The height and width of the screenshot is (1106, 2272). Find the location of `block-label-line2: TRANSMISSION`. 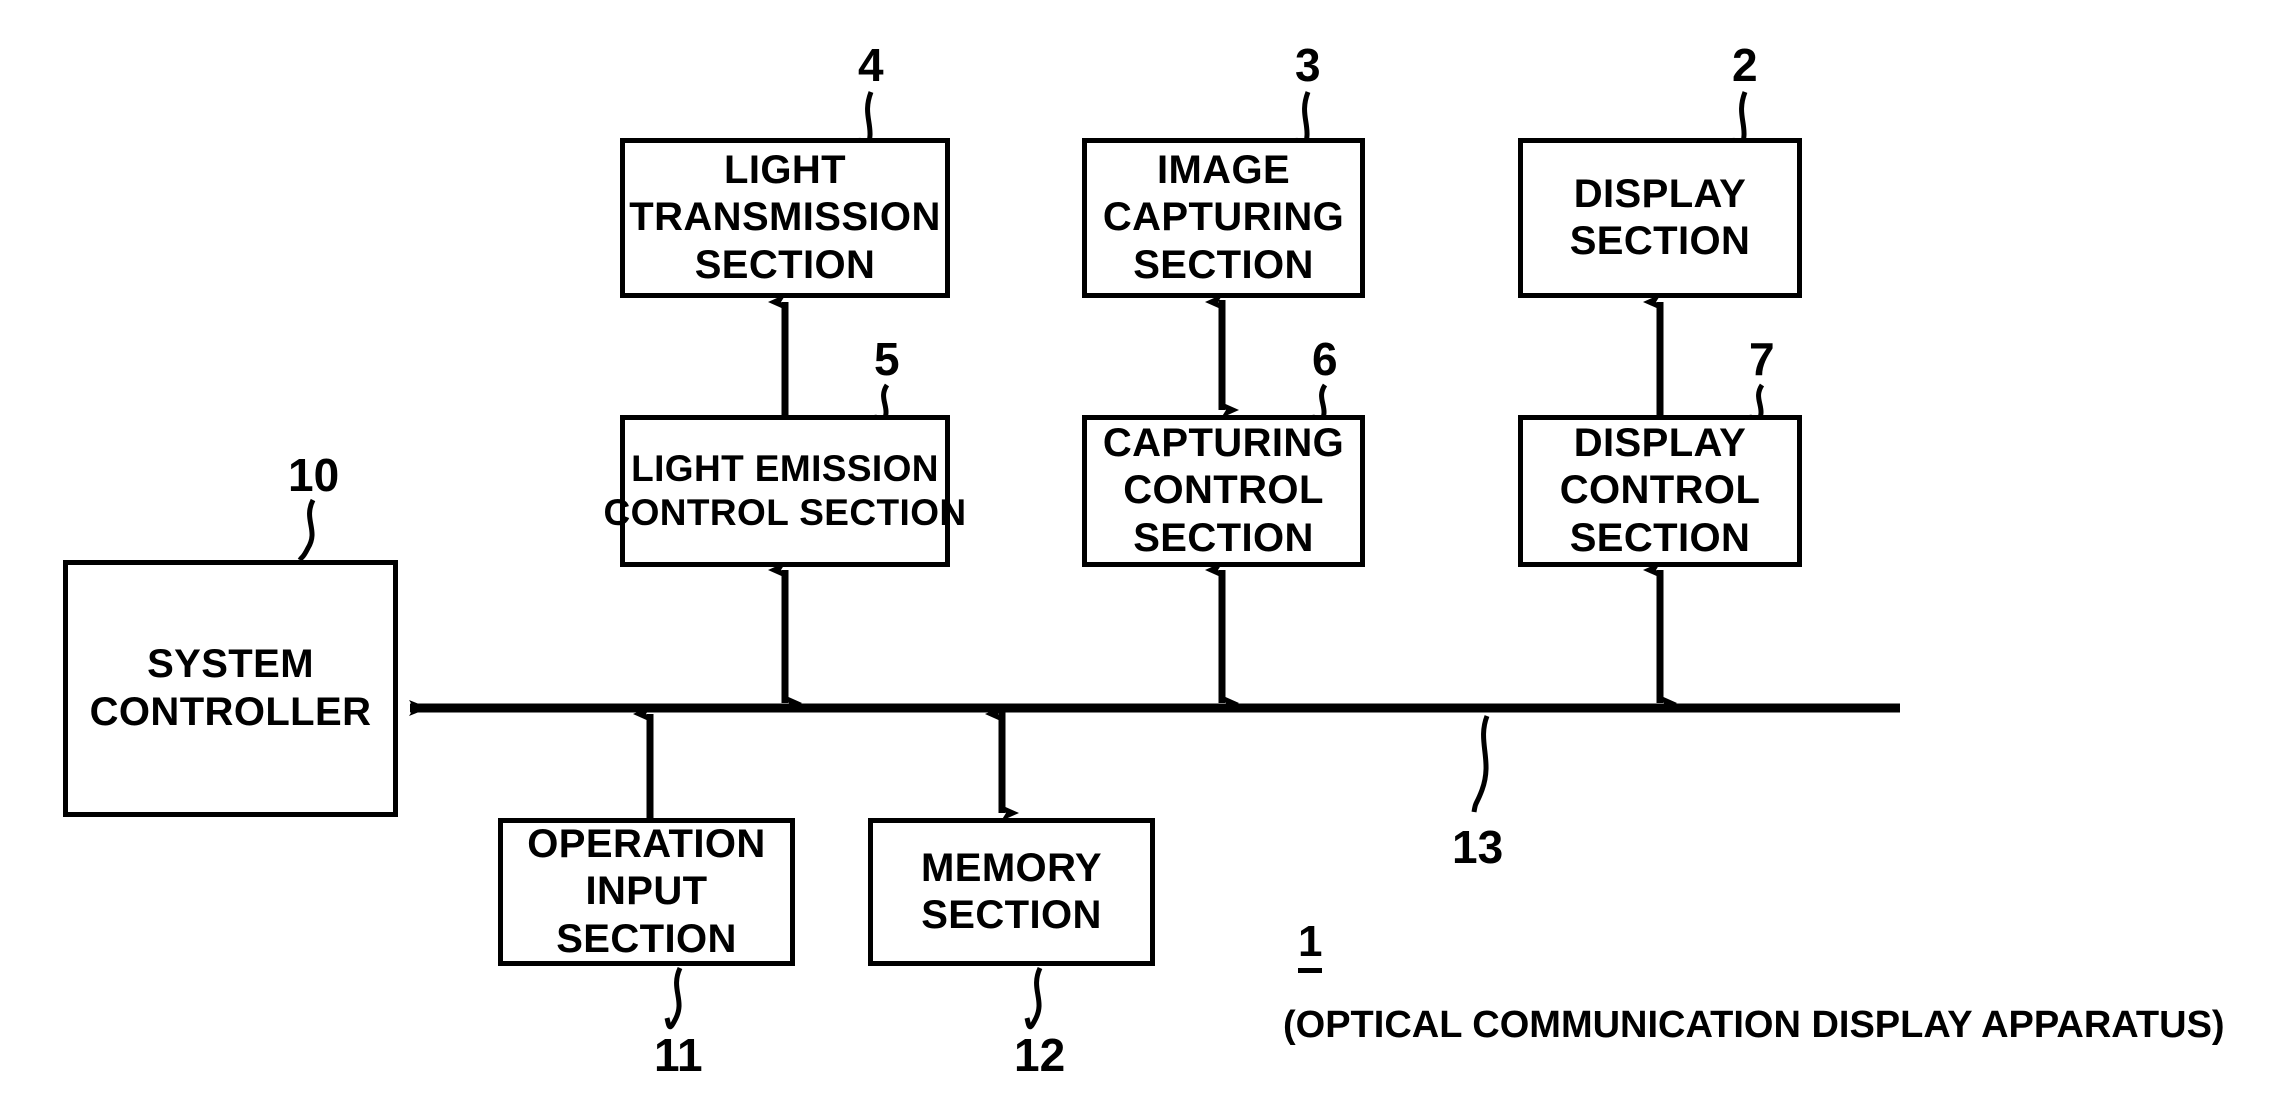

block-label-line2: TRANSMISSION is located at coordinates (785, 217).